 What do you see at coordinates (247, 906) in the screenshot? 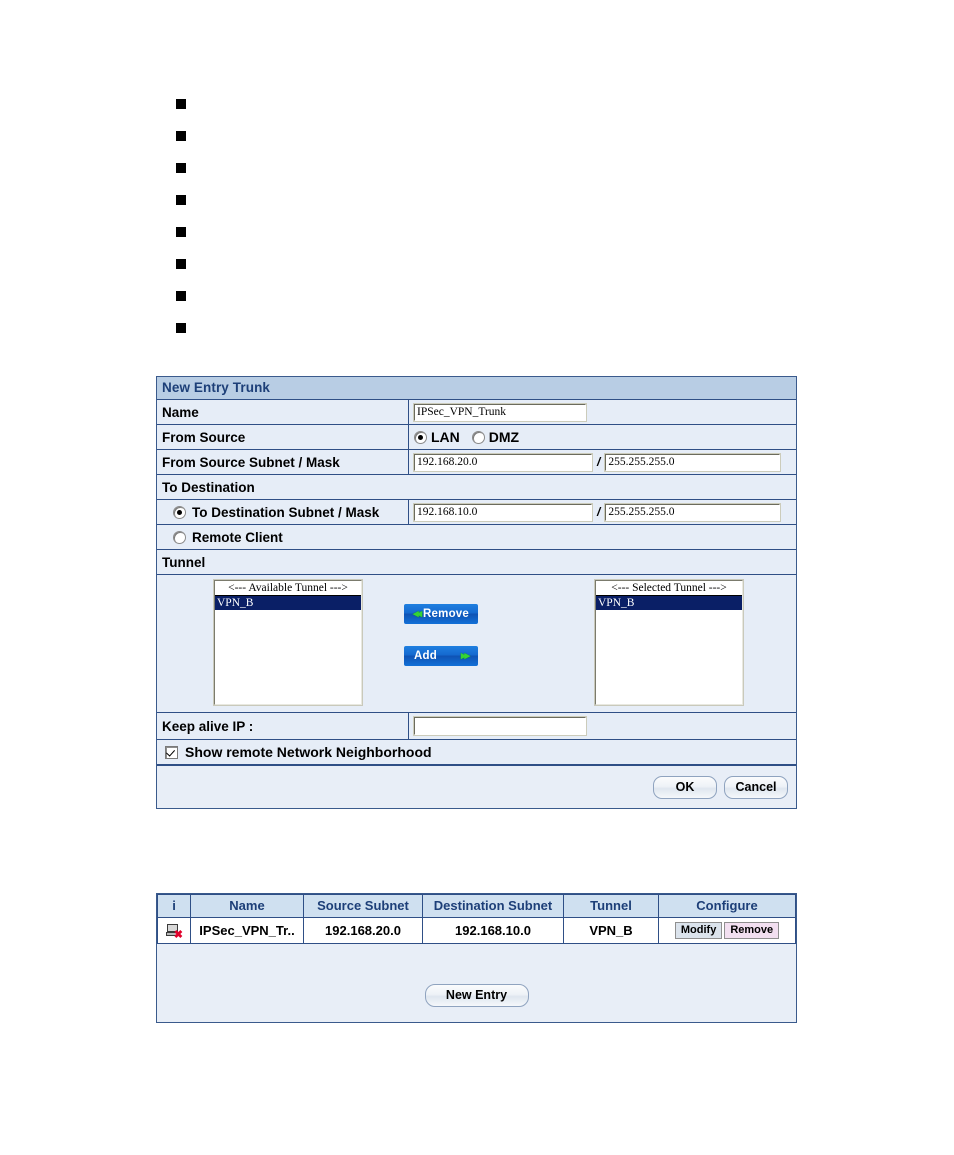
I see `column-header-name: Name` at bounding box center [247, 906].